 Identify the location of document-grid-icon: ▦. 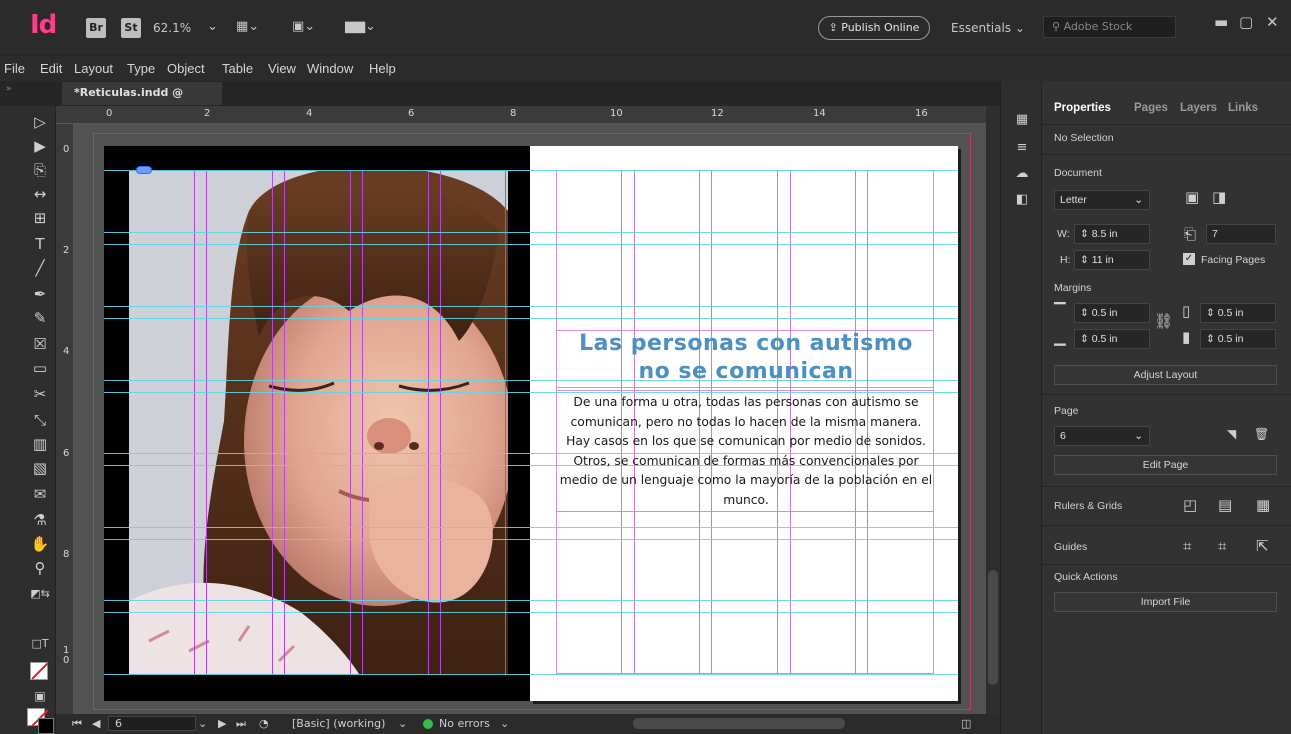
(1263, 505).